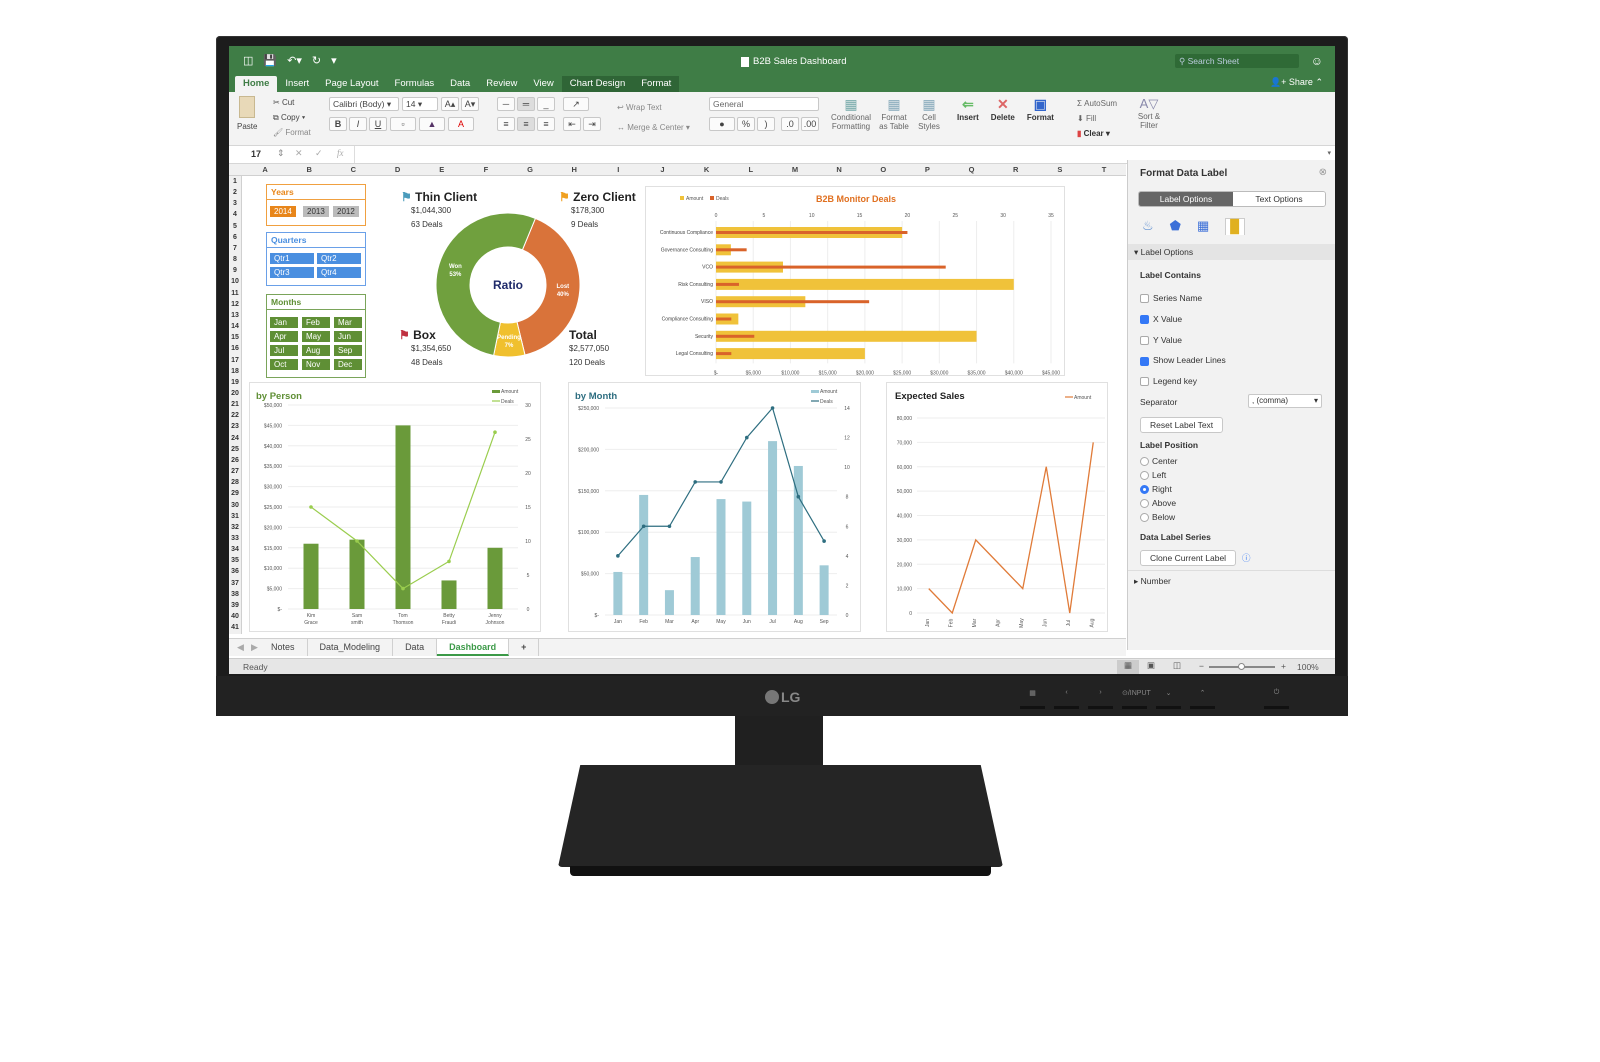 The image size is (1600, 1062). I want to click on row-header: 22, so click(235, 415).